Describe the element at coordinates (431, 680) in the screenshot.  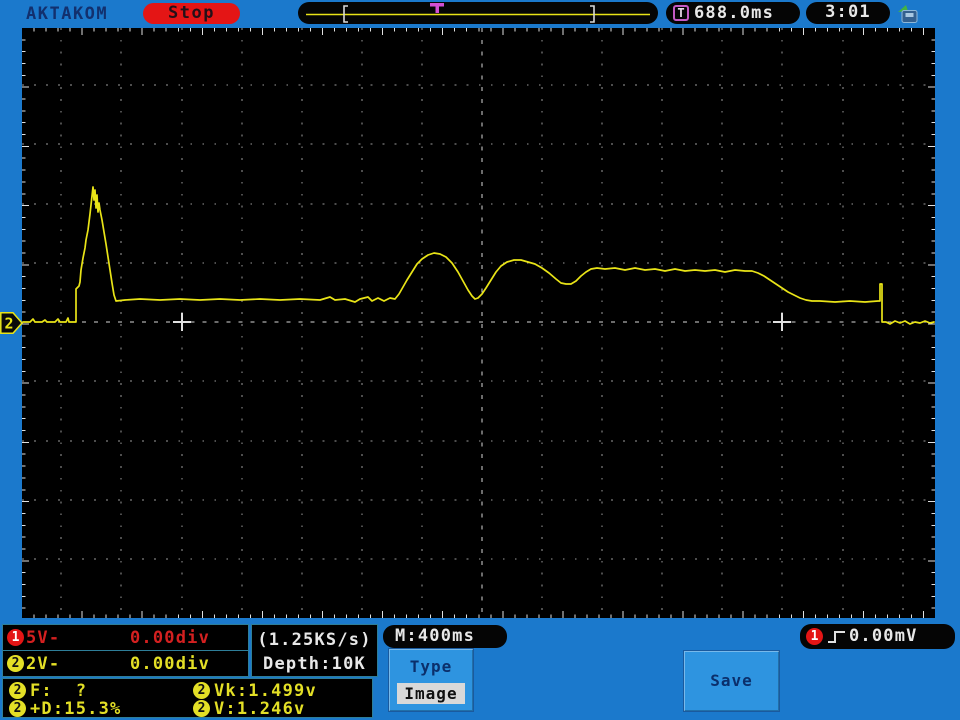
I see `softkey-type-button: Type Image` at that location.